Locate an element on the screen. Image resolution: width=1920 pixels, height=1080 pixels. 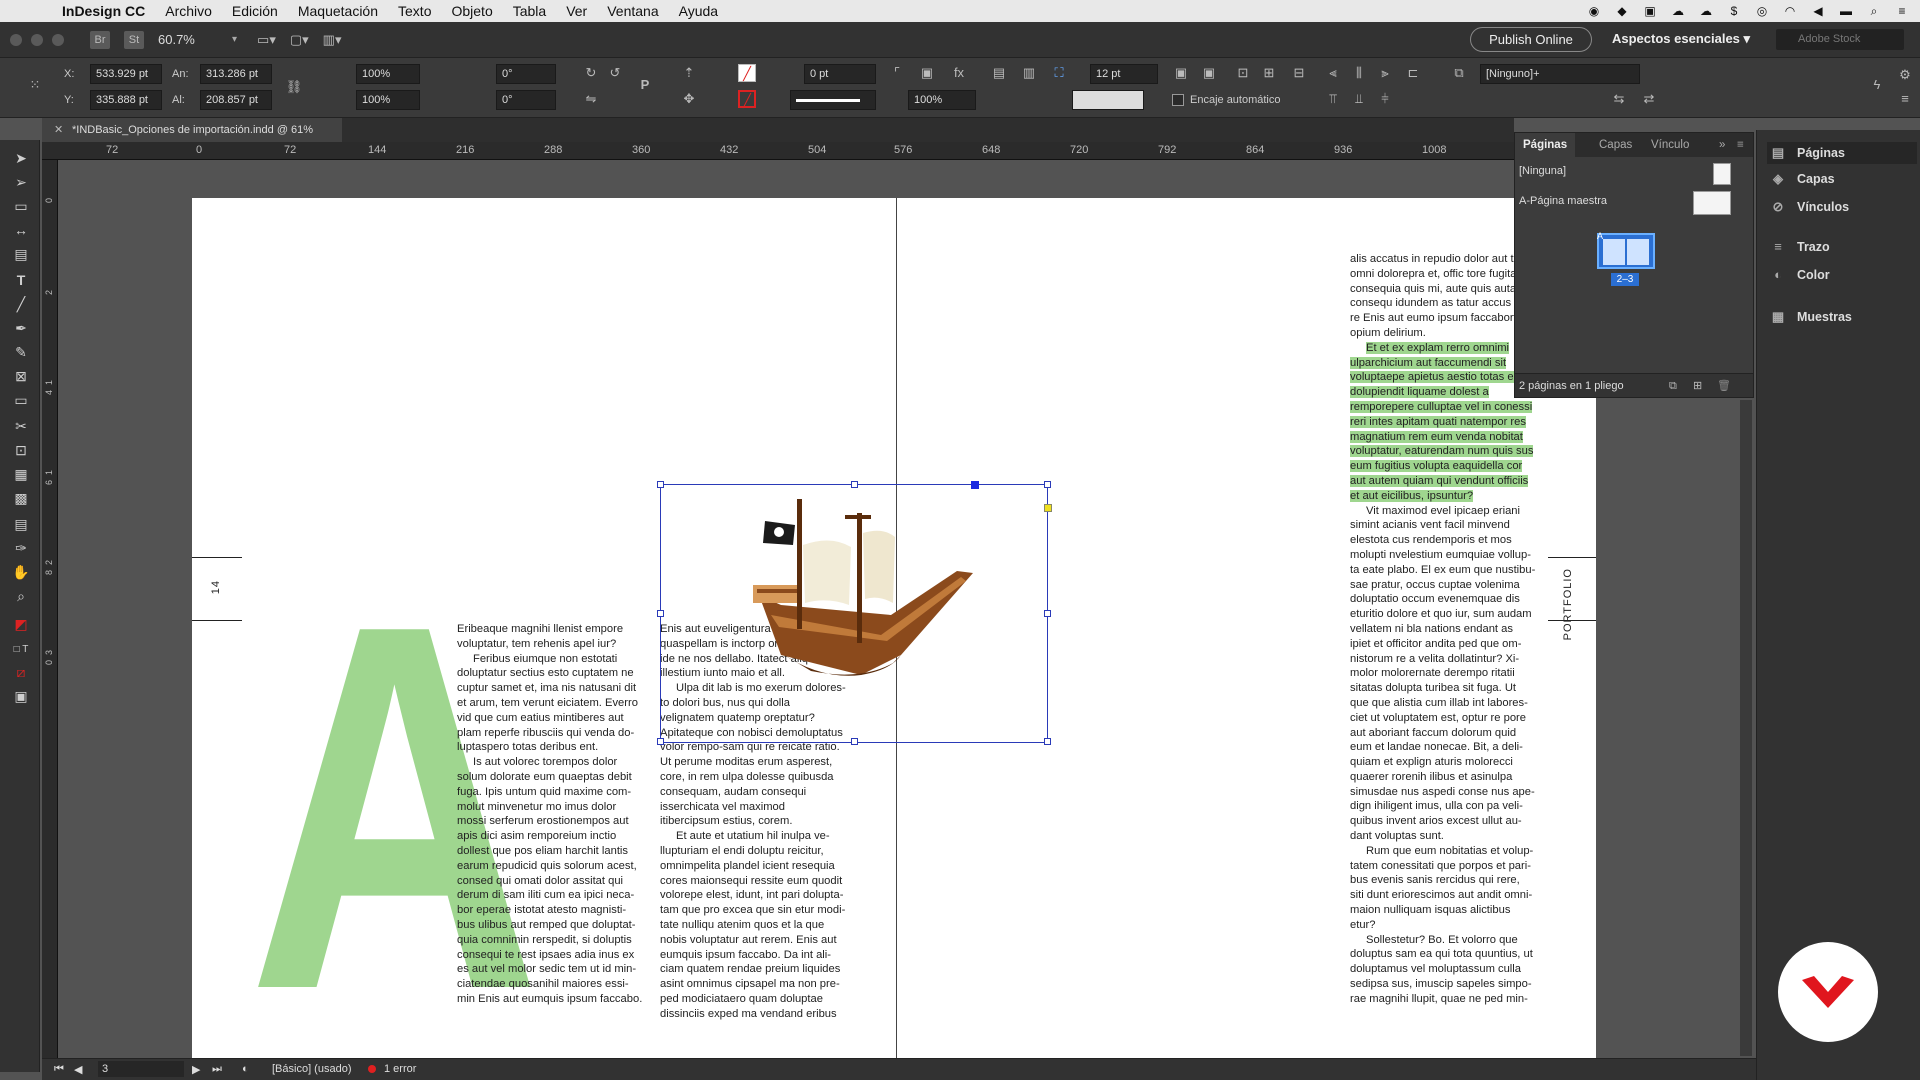
menu-ventana: Ventana is located at coordinates (632, 11).